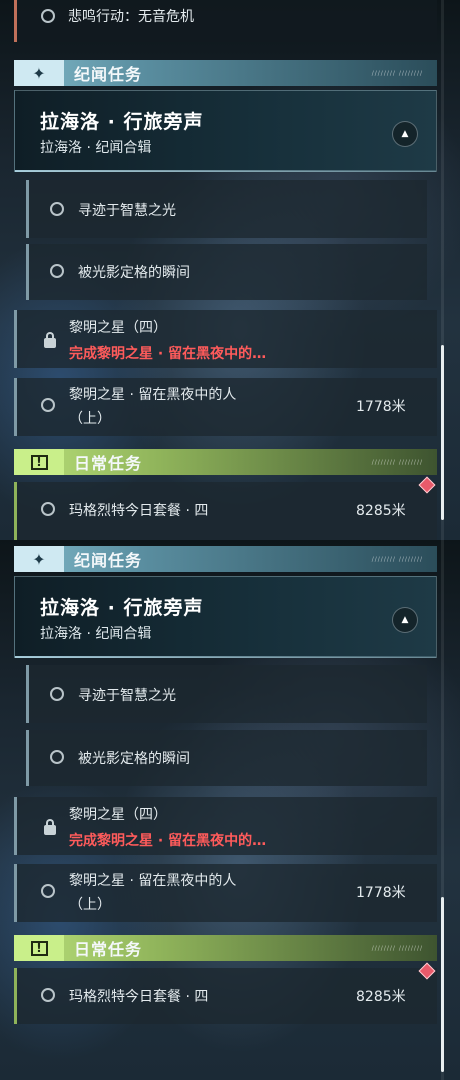  Describe the element at coordinates (225, 21) in the screenshot. I see `quest-item-partial: 悲鸣行动：无音危机` at that location.